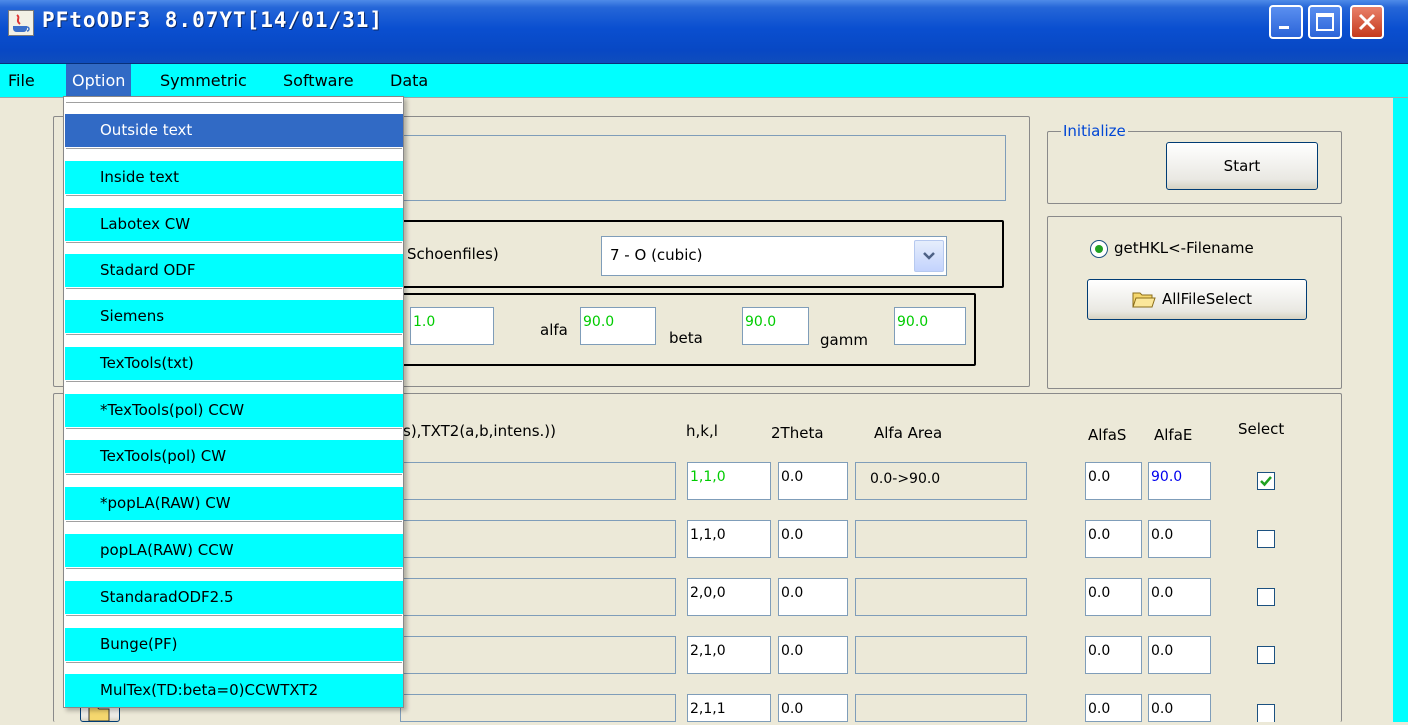  What do you see at coordinates (479, 431) in the screenshot?
I see `format-label: s),TXT2(a,b,intens.))` at bounding box center [479, 431].